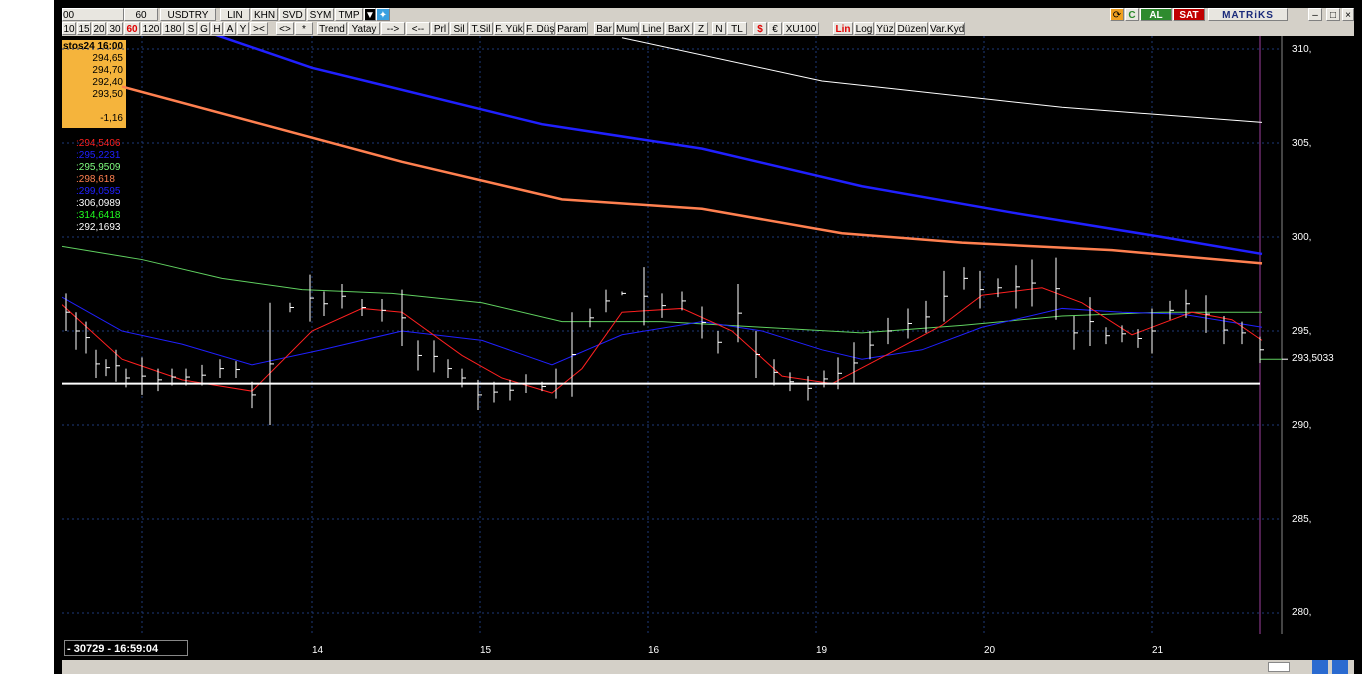  What do you see at coordinates (481, 28) in the screenshot?
I see `toolbar-btn-21: T.Sil` at bounding box center [481, 28].